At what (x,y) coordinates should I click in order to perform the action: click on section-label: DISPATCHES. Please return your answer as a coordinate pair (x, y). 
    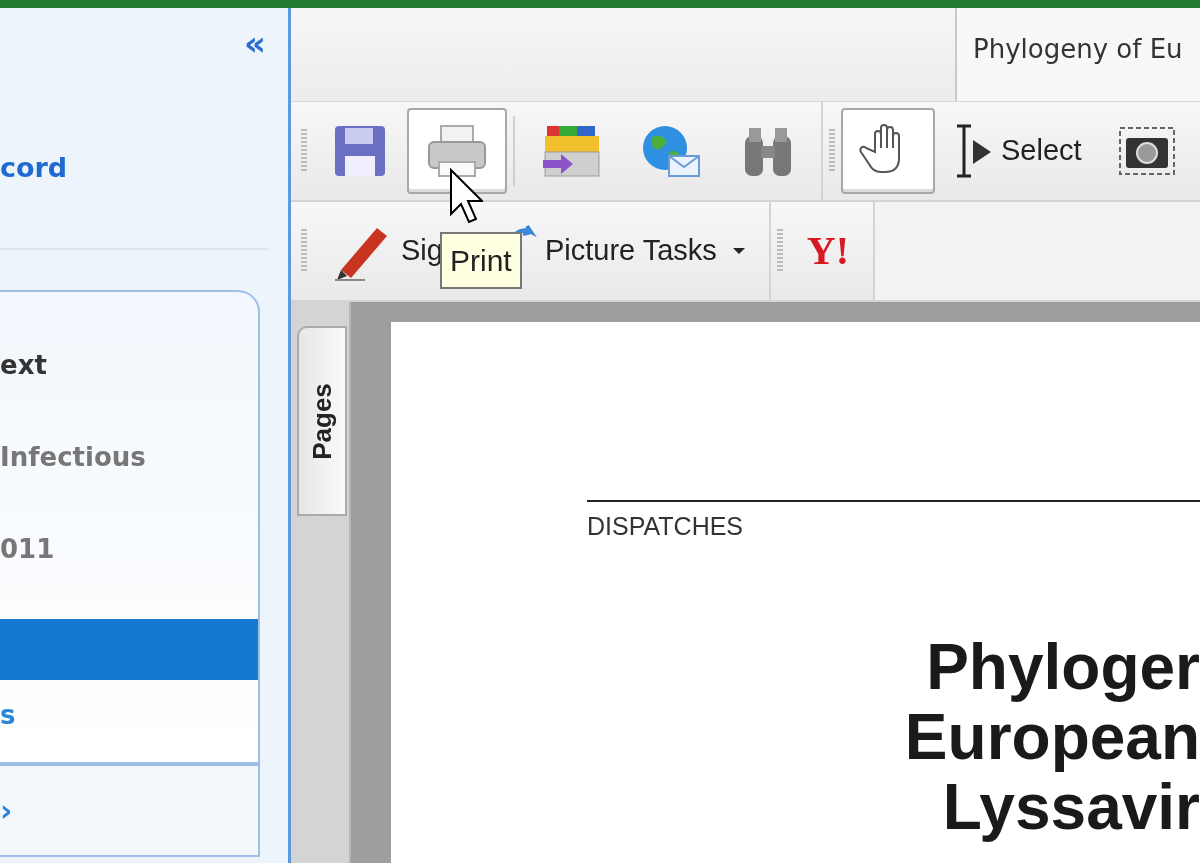
    Looking at the image, I should click on (665, 526).